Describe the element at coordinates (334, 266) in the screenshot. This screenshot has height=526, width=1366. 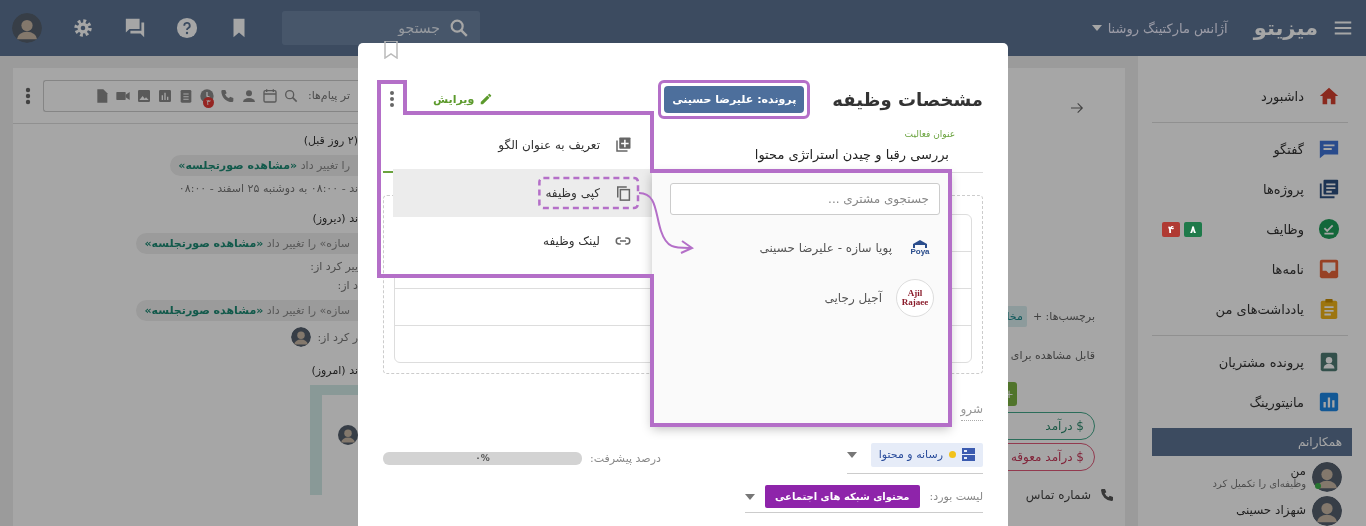
I see `activity-message: ییر کرد از:` at that location.